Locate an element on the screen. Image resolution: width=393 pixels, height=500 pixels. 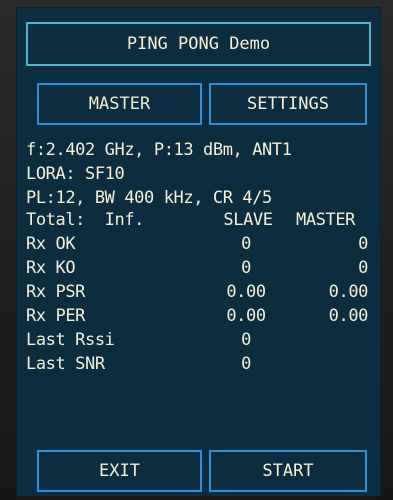
master-column-header: MASTER is located at coordinates (326, 220).